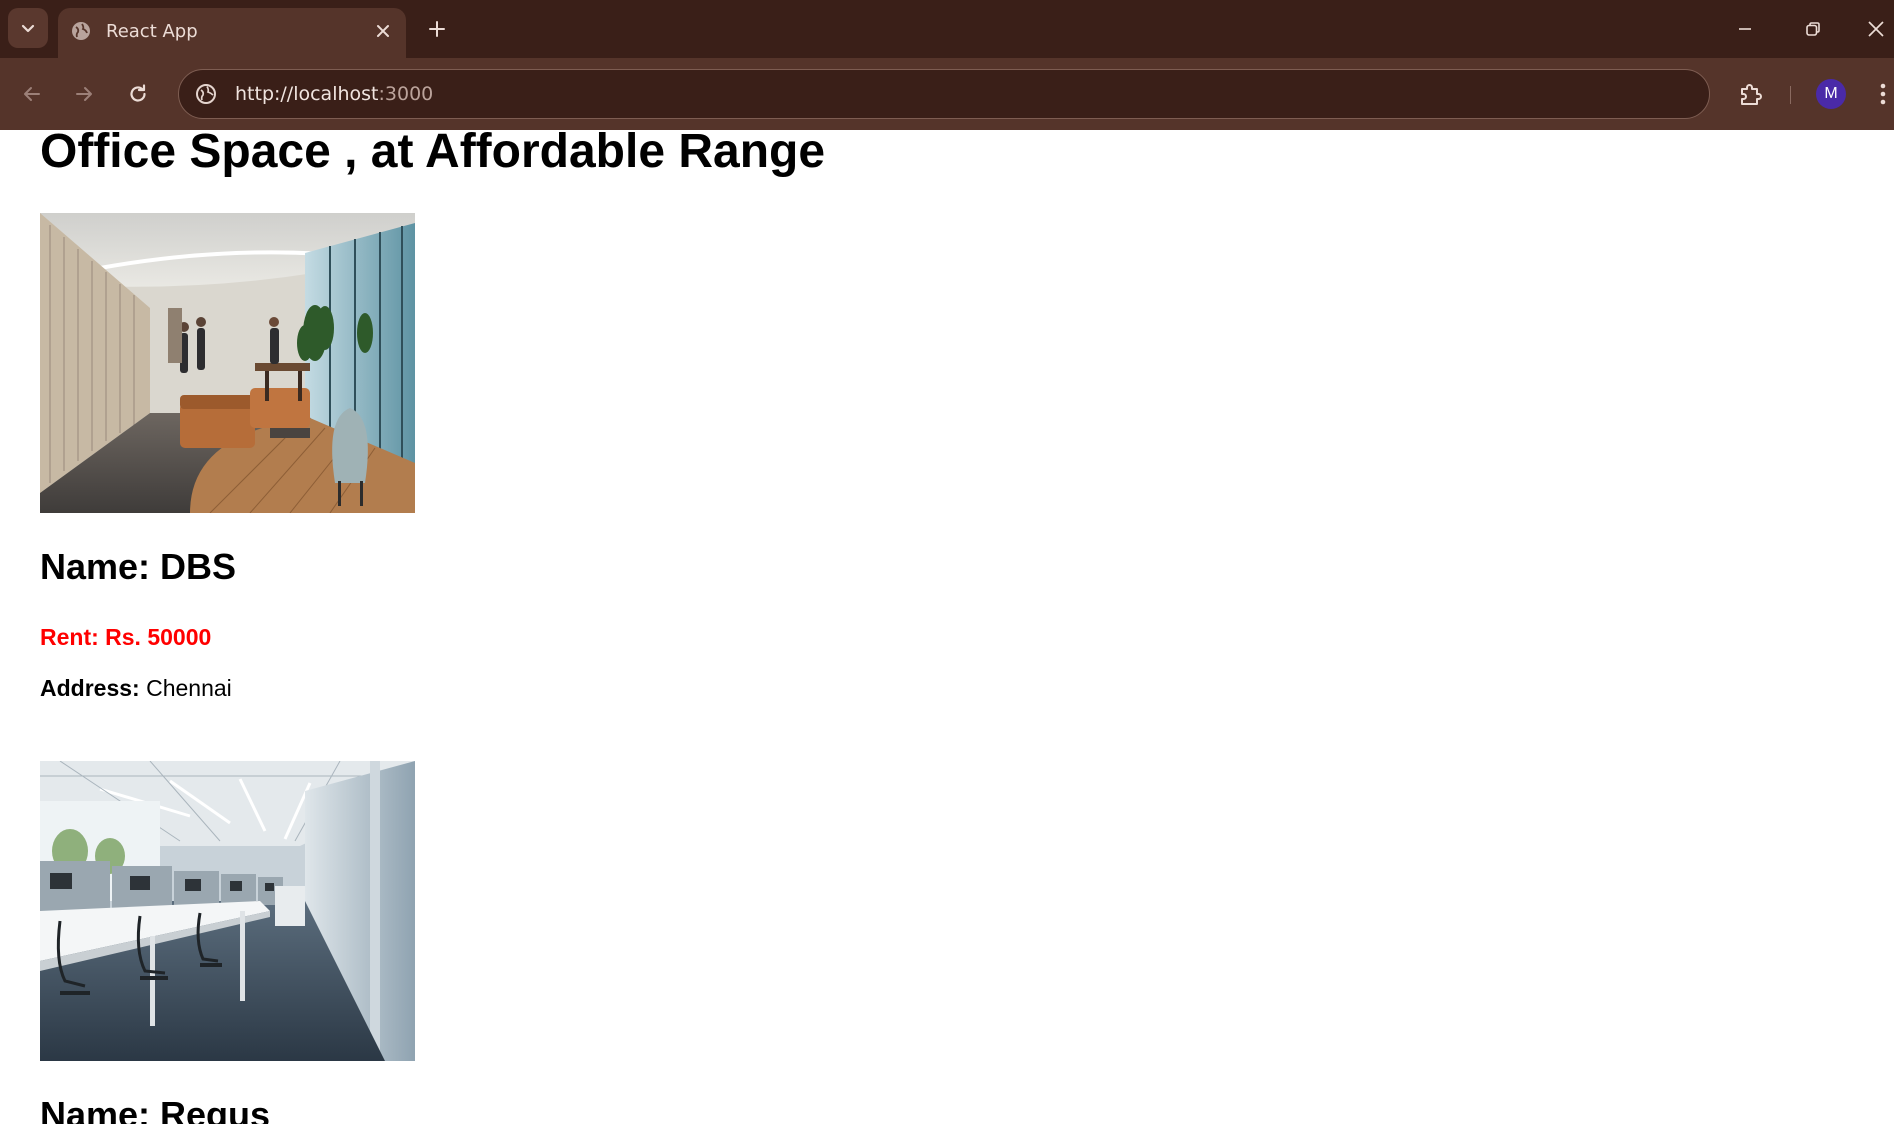 The image size is (1894, 1124). I want to click on restore-icon, so click(1813, 29).